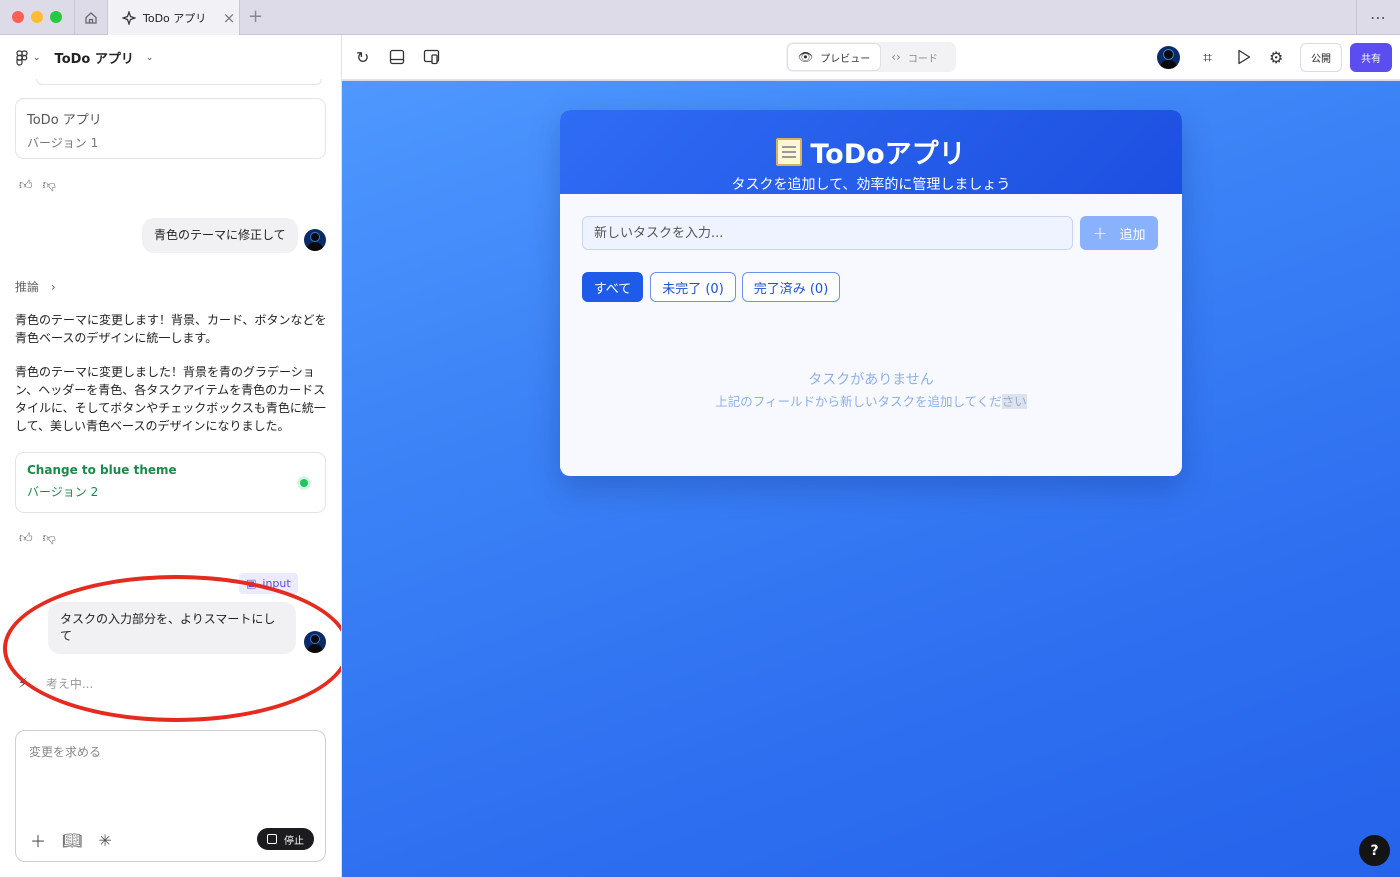  What do you see at coordinates (858, 401) in the screenshot?
I see `empty-state-text: 上記のフィールドから新しいタスクを追加してくだ` at bounding box center [858, 401].